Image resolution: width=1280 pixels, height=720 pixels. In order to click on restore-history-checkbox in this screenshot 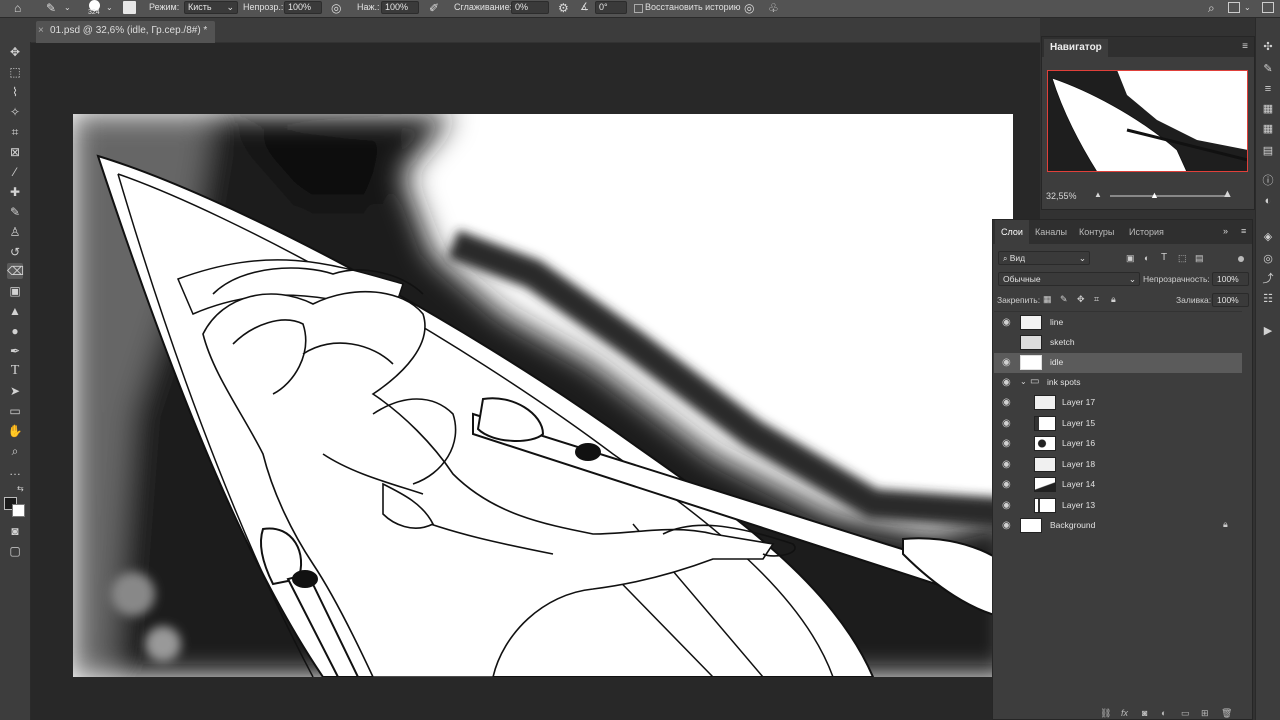, I will do `click(638, 8)`.